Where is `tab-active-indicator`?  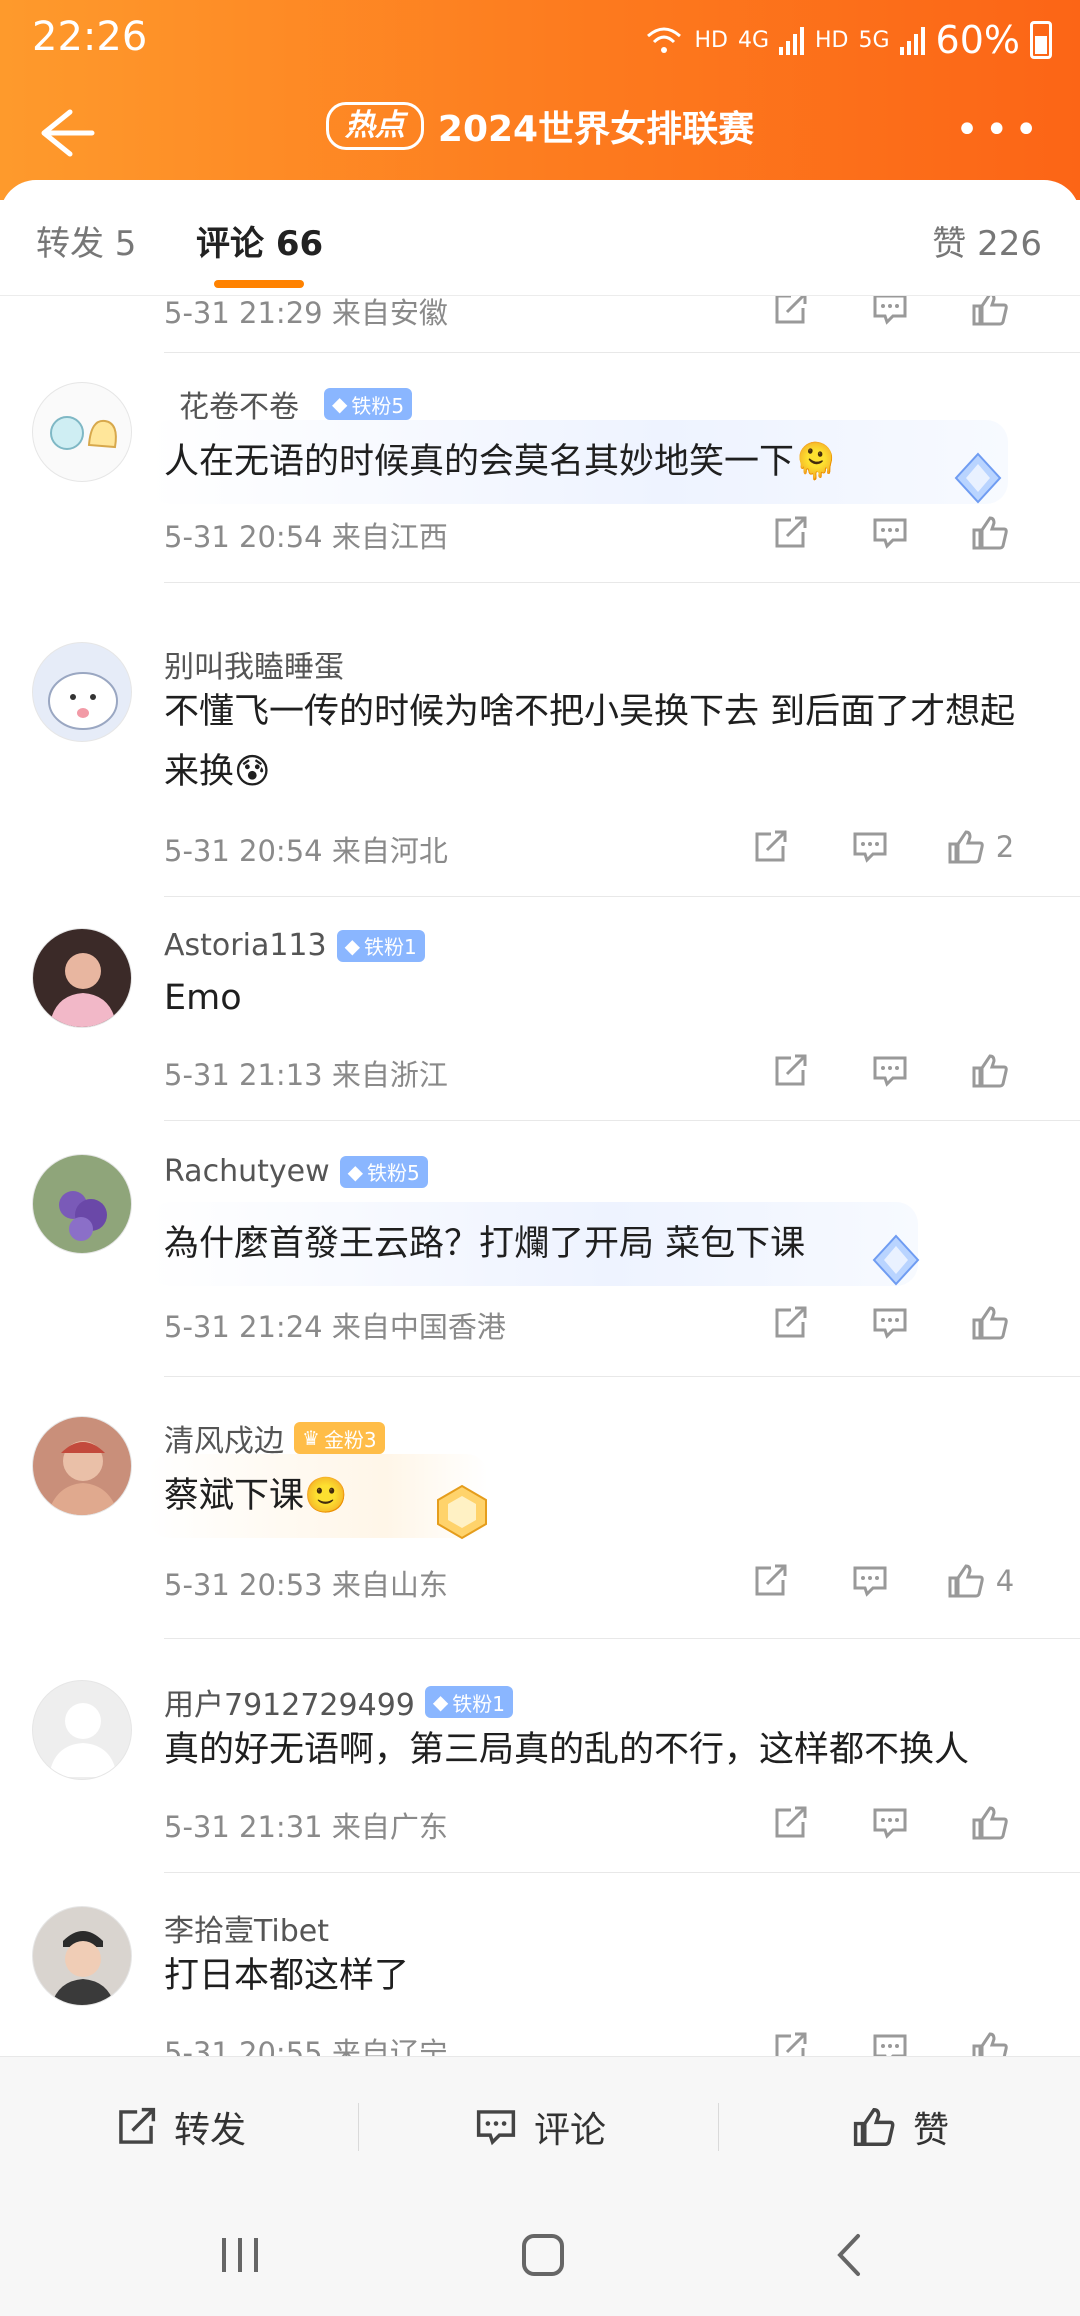 tab-active-indicator is located at coordinates (259, 284).